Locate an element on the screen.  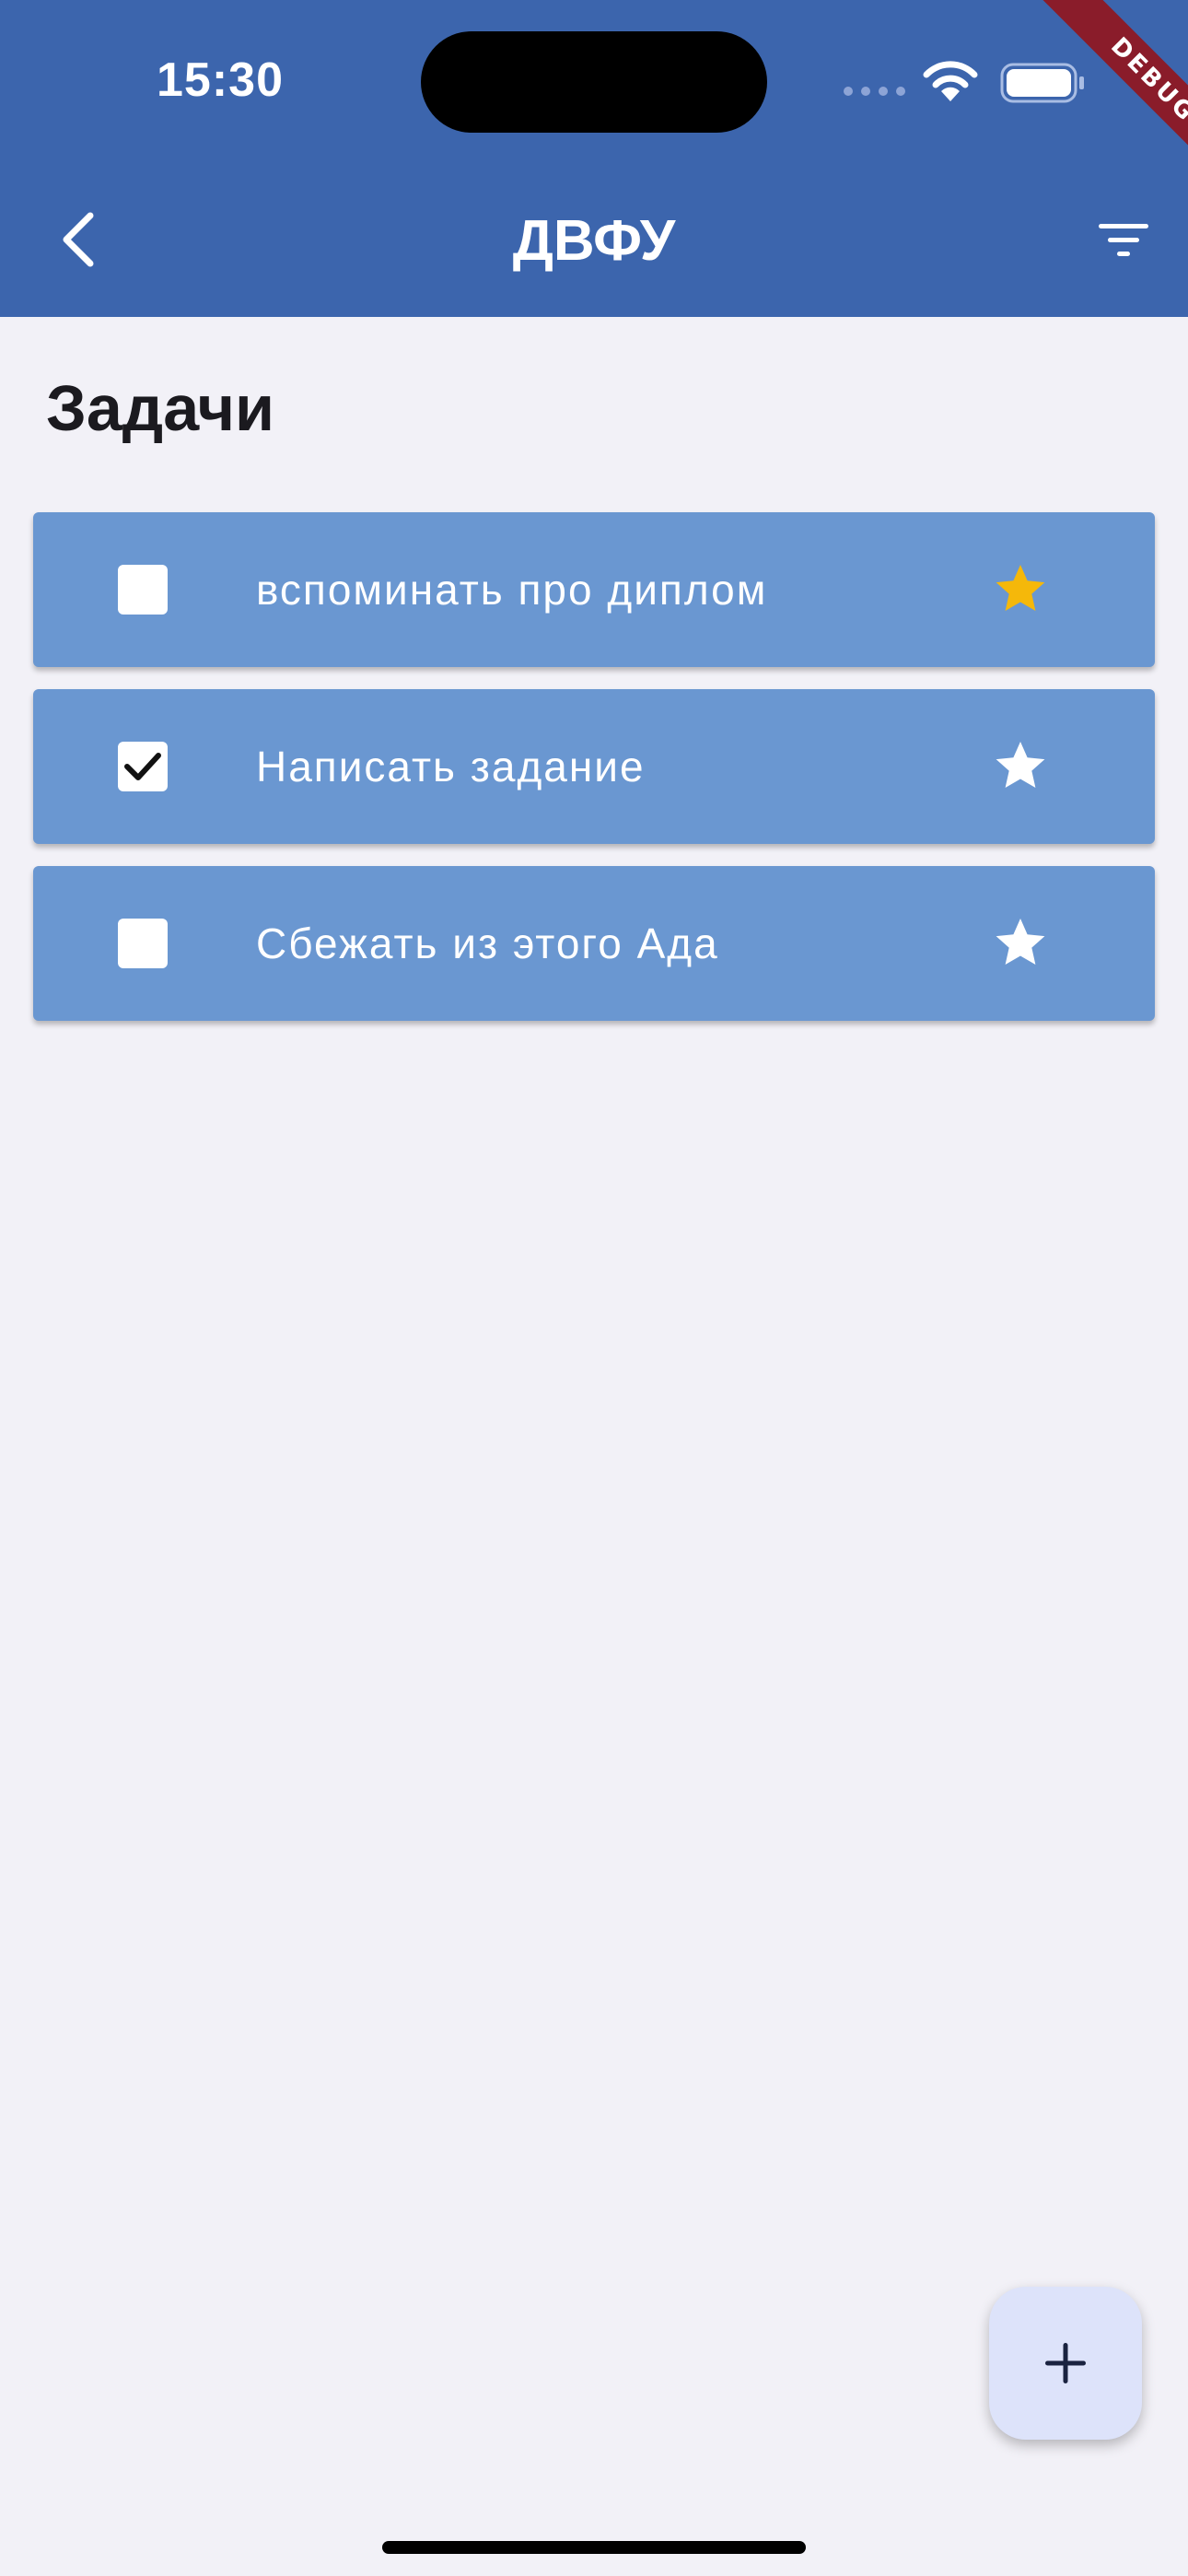
chevron-left-icon is located at coordinates (78, 239).